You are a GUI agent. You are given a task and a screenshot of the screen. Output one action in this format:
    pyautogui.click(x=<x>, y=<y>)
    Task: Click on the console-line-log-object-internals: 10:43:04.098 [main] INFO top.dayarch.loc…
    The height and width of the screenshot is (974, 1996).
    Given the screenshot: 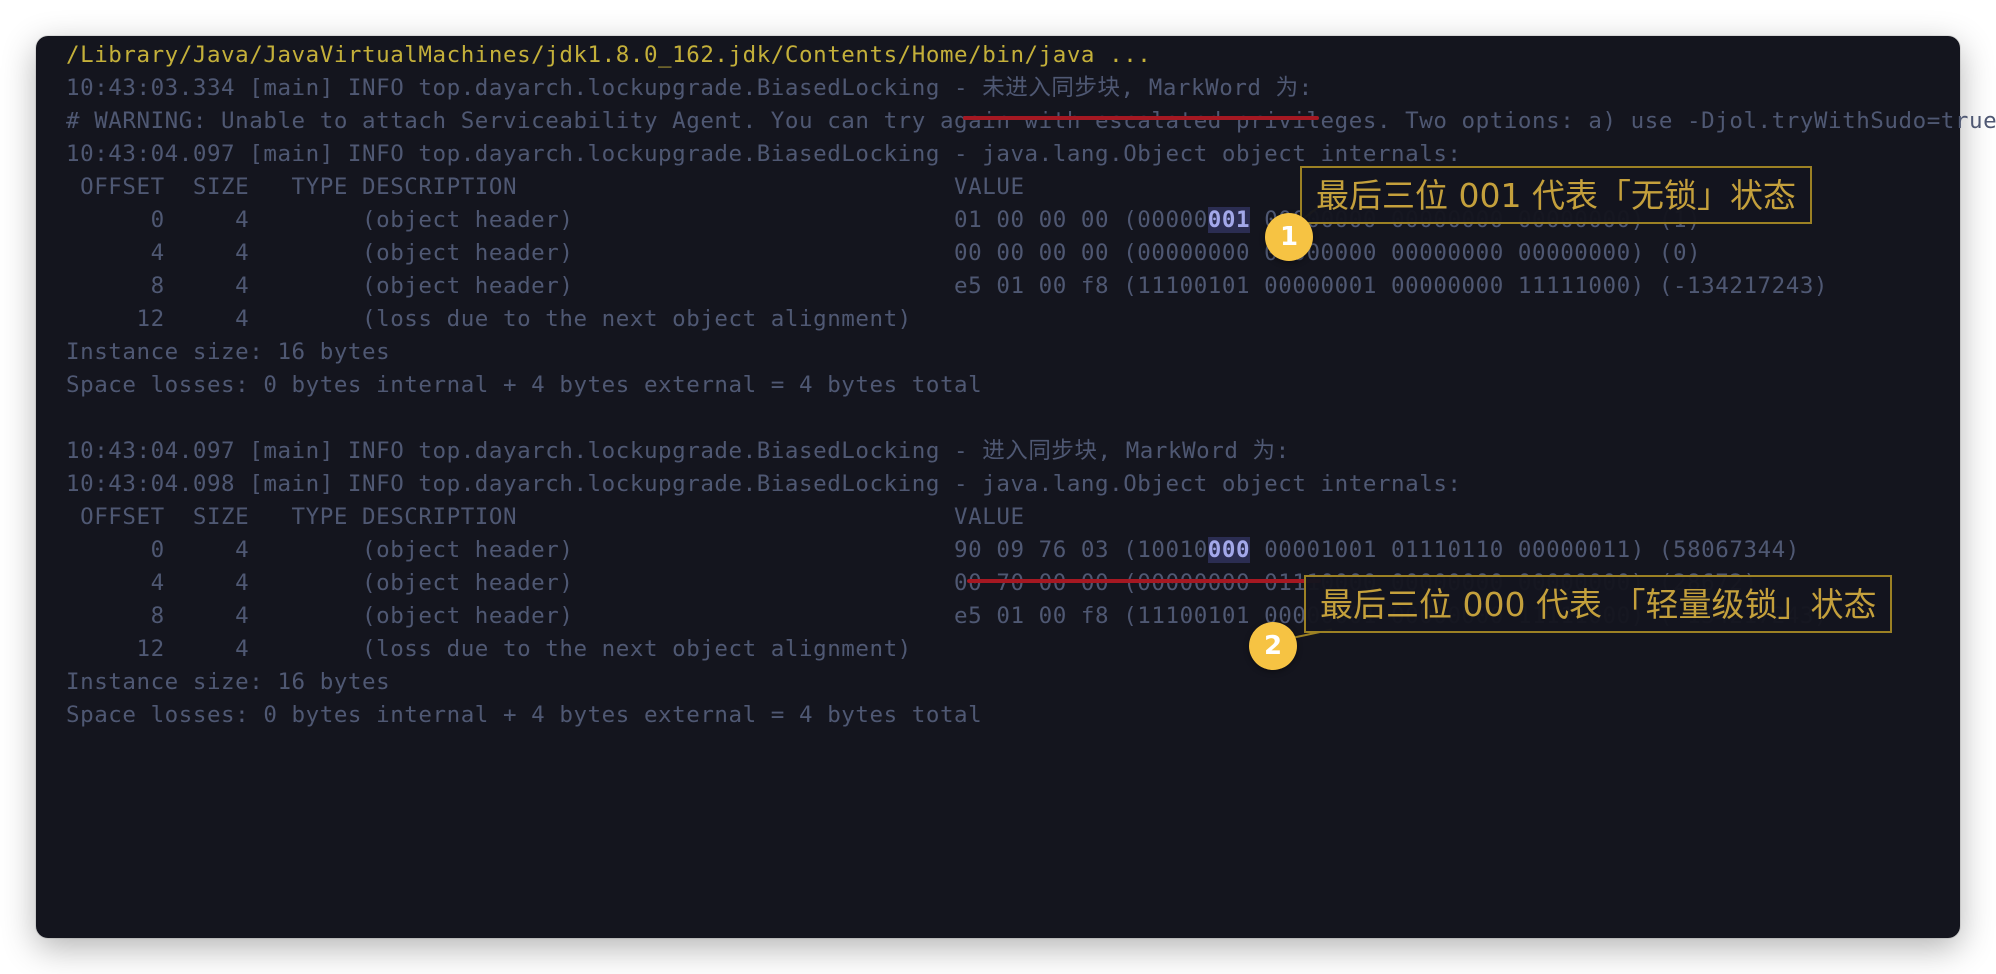 What is the action you would take?
    pyautogui.click(x=764, y=484)
    